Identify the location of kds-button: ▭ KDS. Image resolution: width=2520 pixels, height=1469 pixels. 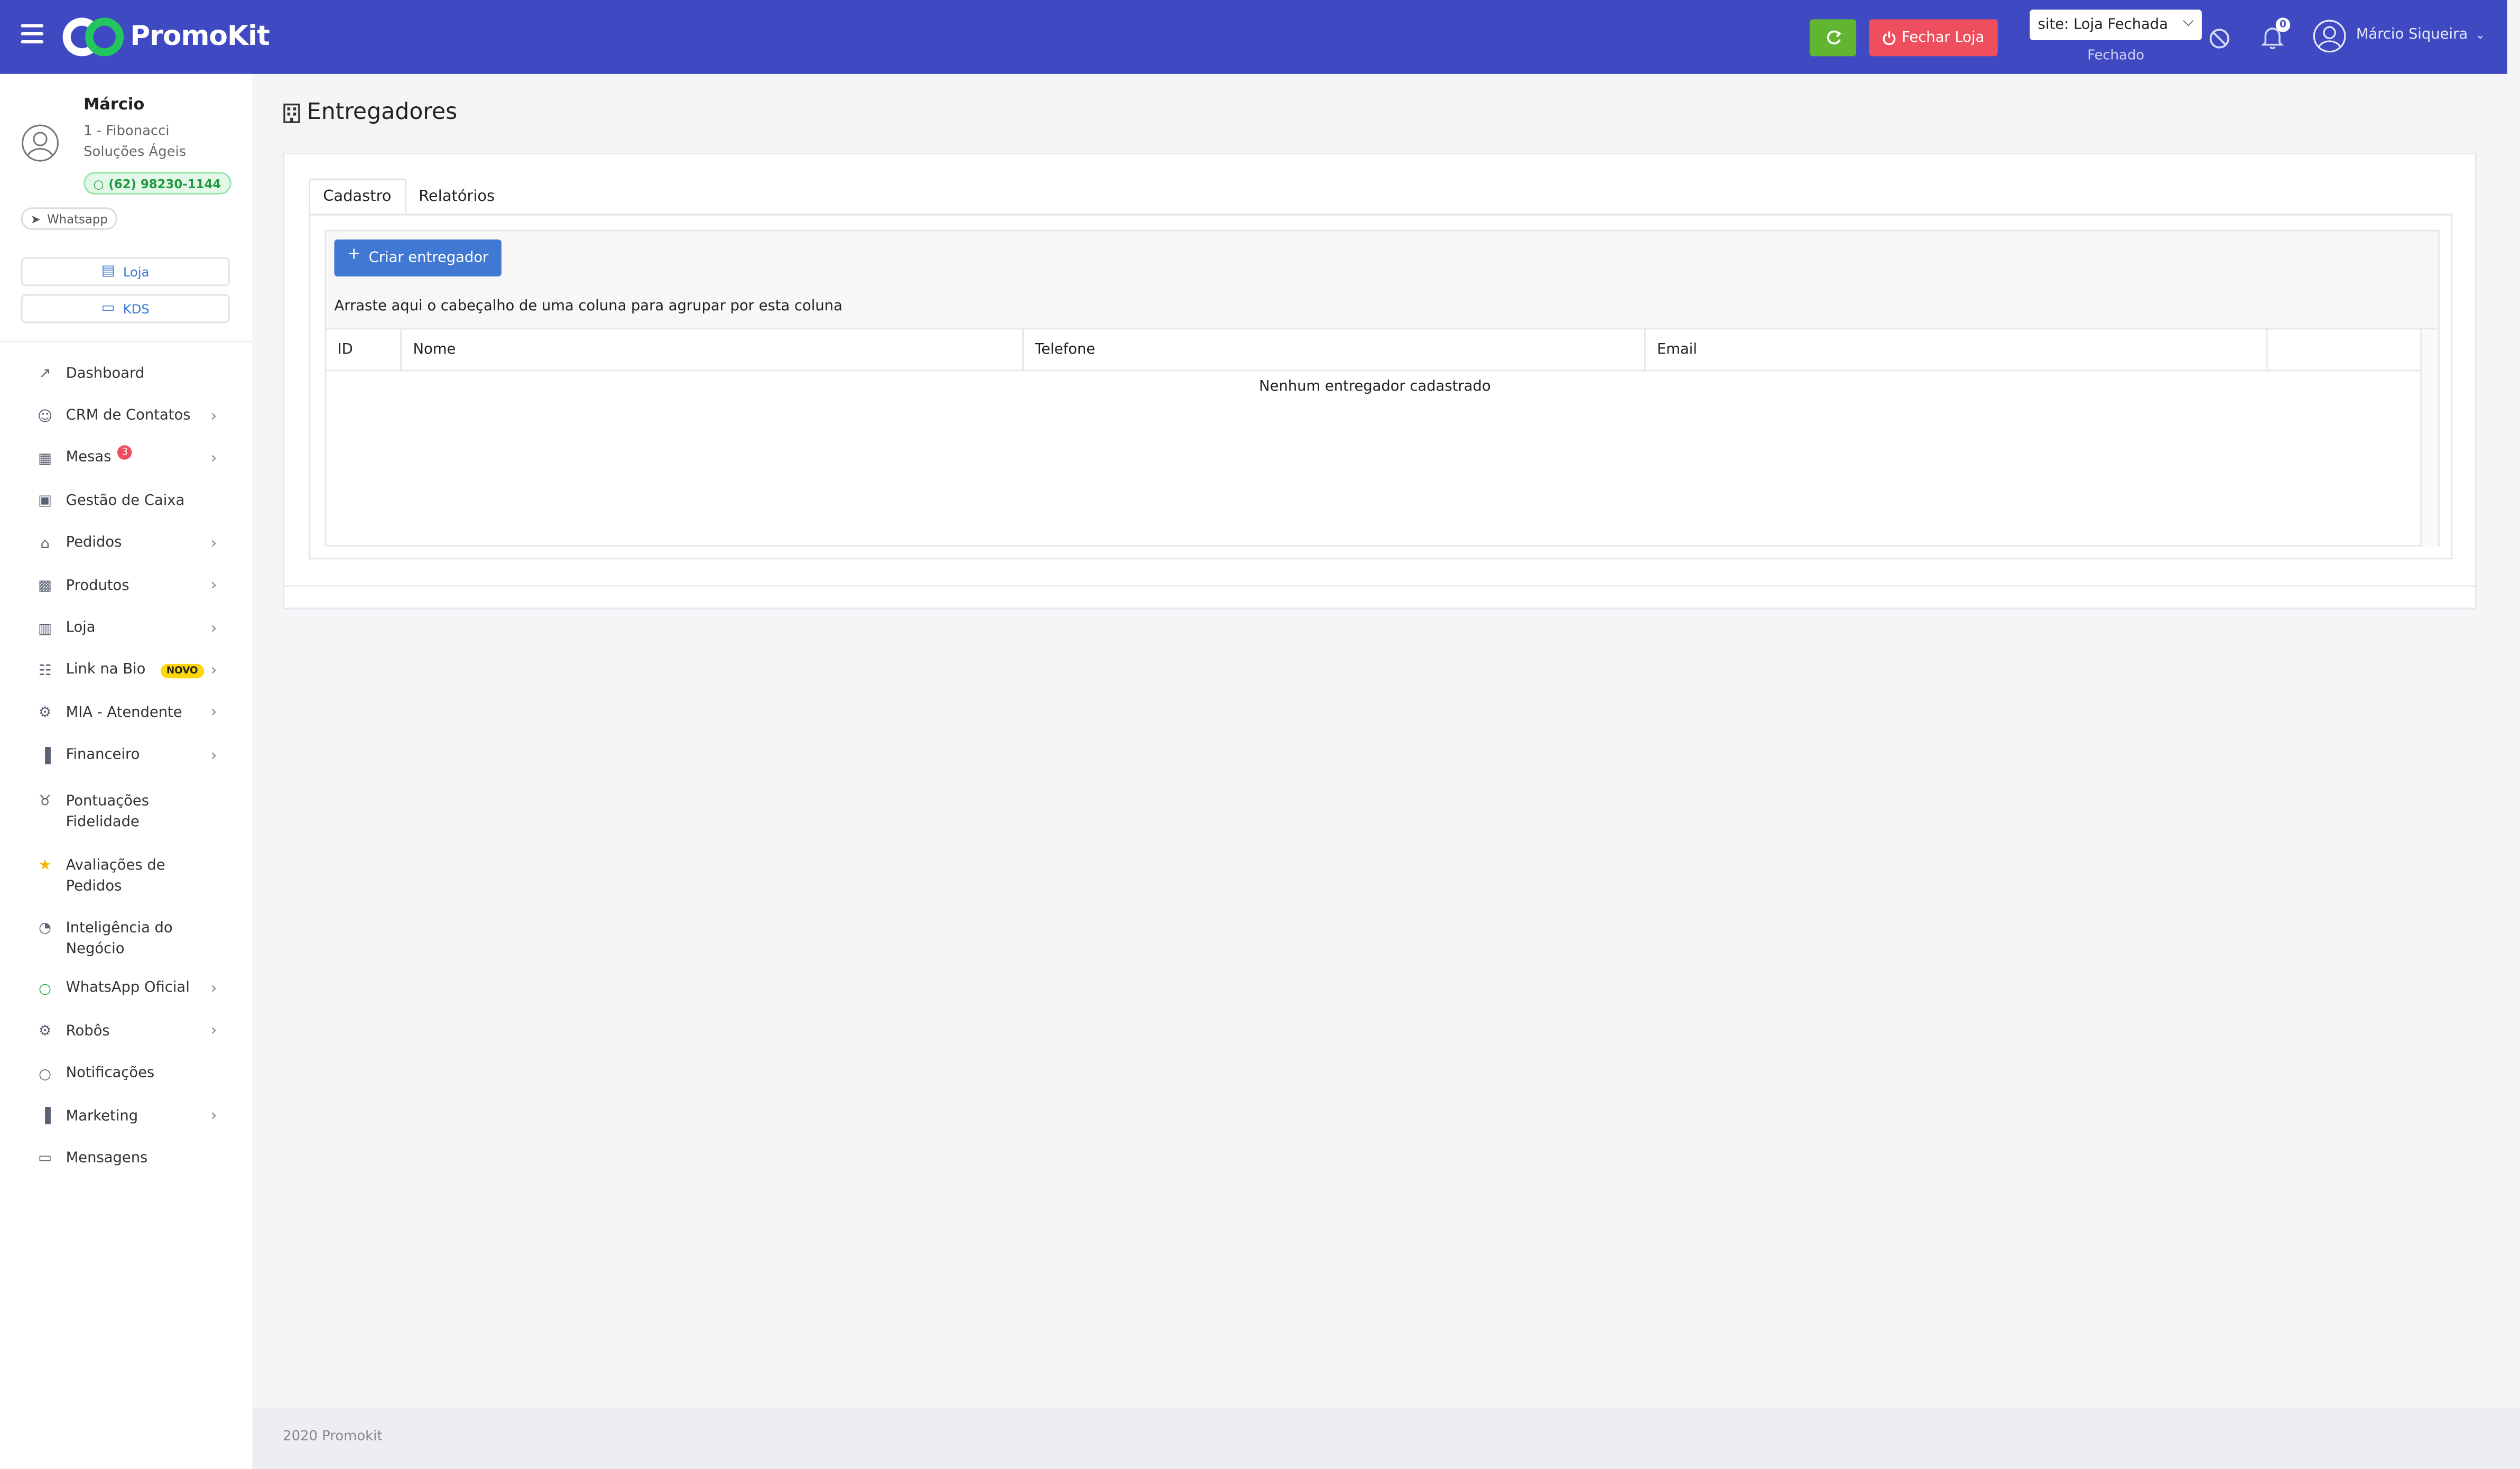
(125, 309).